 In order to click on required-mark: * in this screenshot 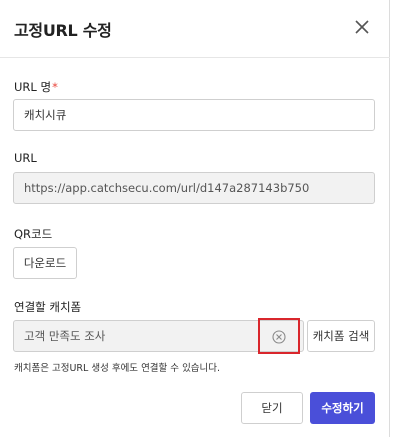, I will do `click(55, 87)`.